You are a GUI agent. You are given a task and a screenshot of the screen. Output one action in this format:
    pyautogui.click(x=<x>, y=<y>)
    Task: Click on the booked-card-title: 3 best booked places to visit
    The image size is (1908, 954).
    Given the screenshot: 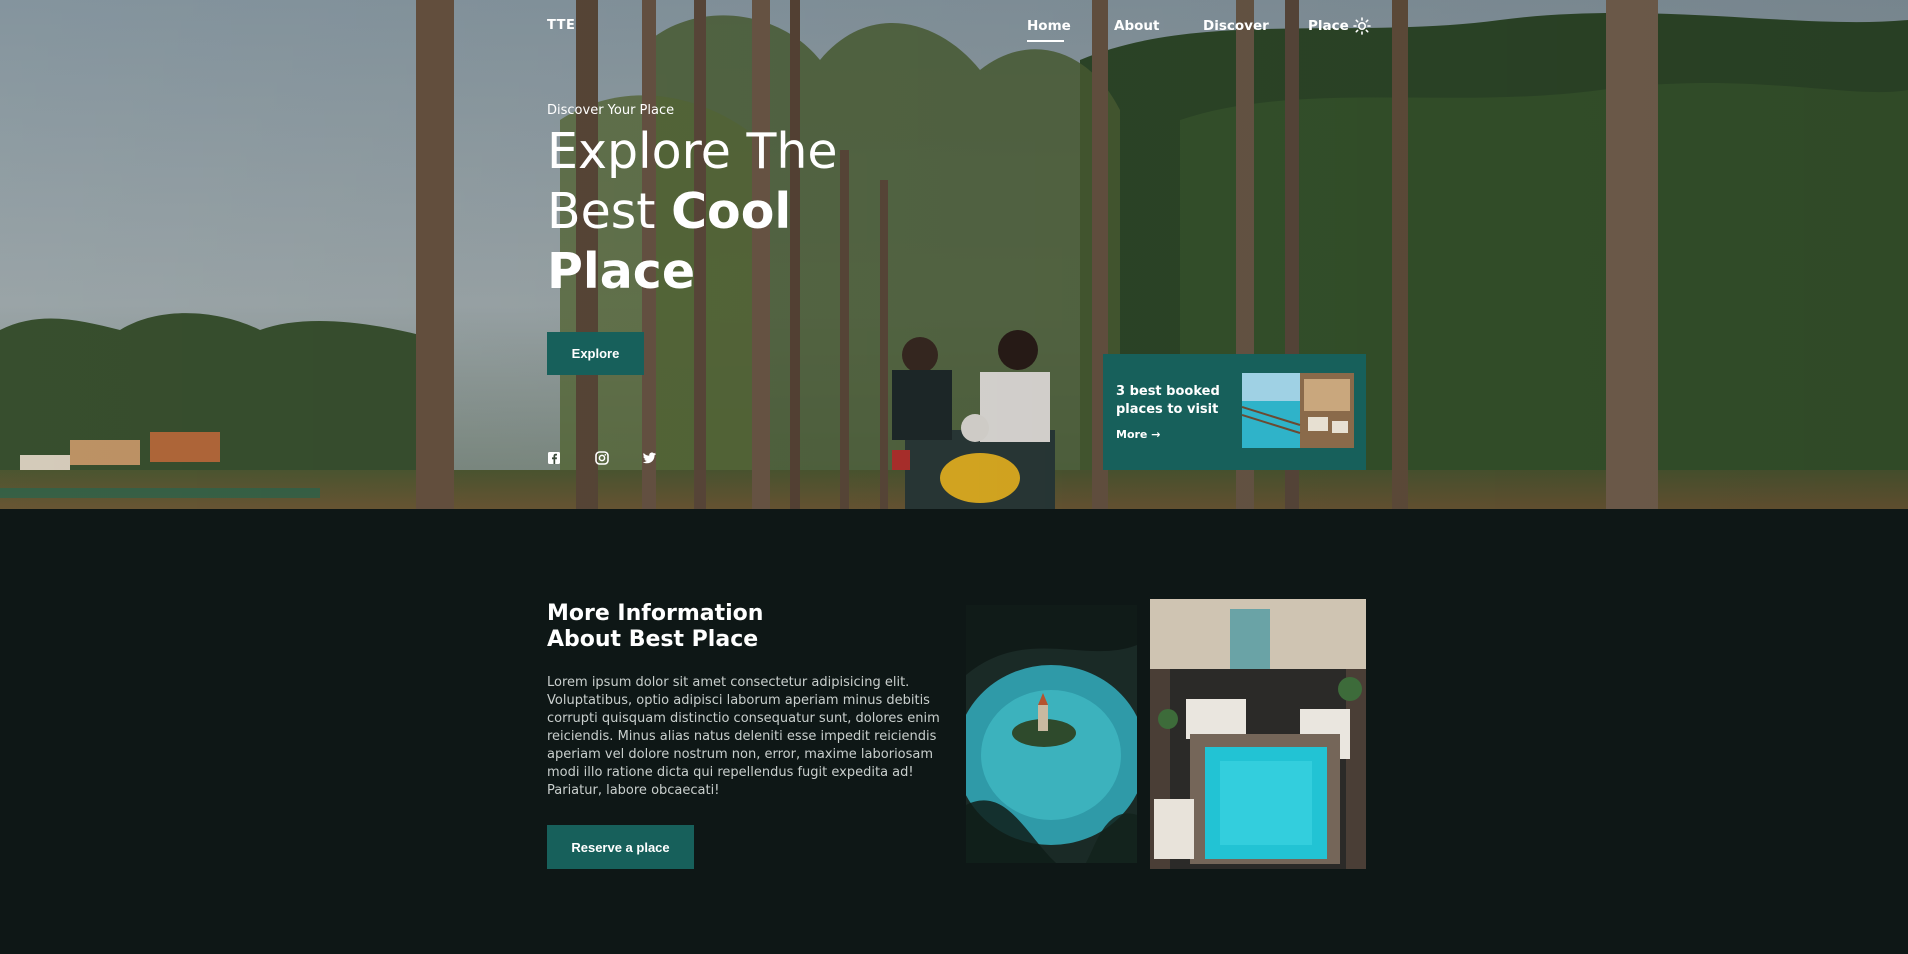 What is the action you would take?
    pyautogui.click(x=1168, y=400)
    